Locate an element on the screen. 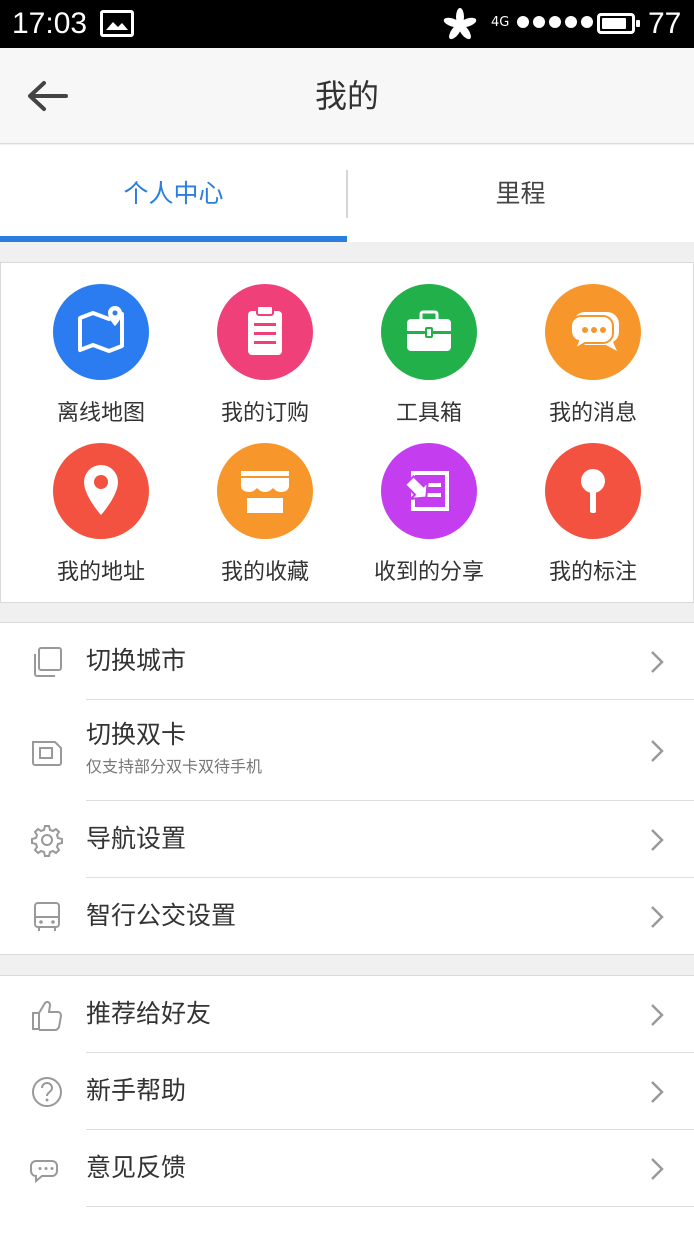 Image resolution: width=694 pixels, height=1233 pixels. chat-bubbles-icon is located at coordinates (593, 332).